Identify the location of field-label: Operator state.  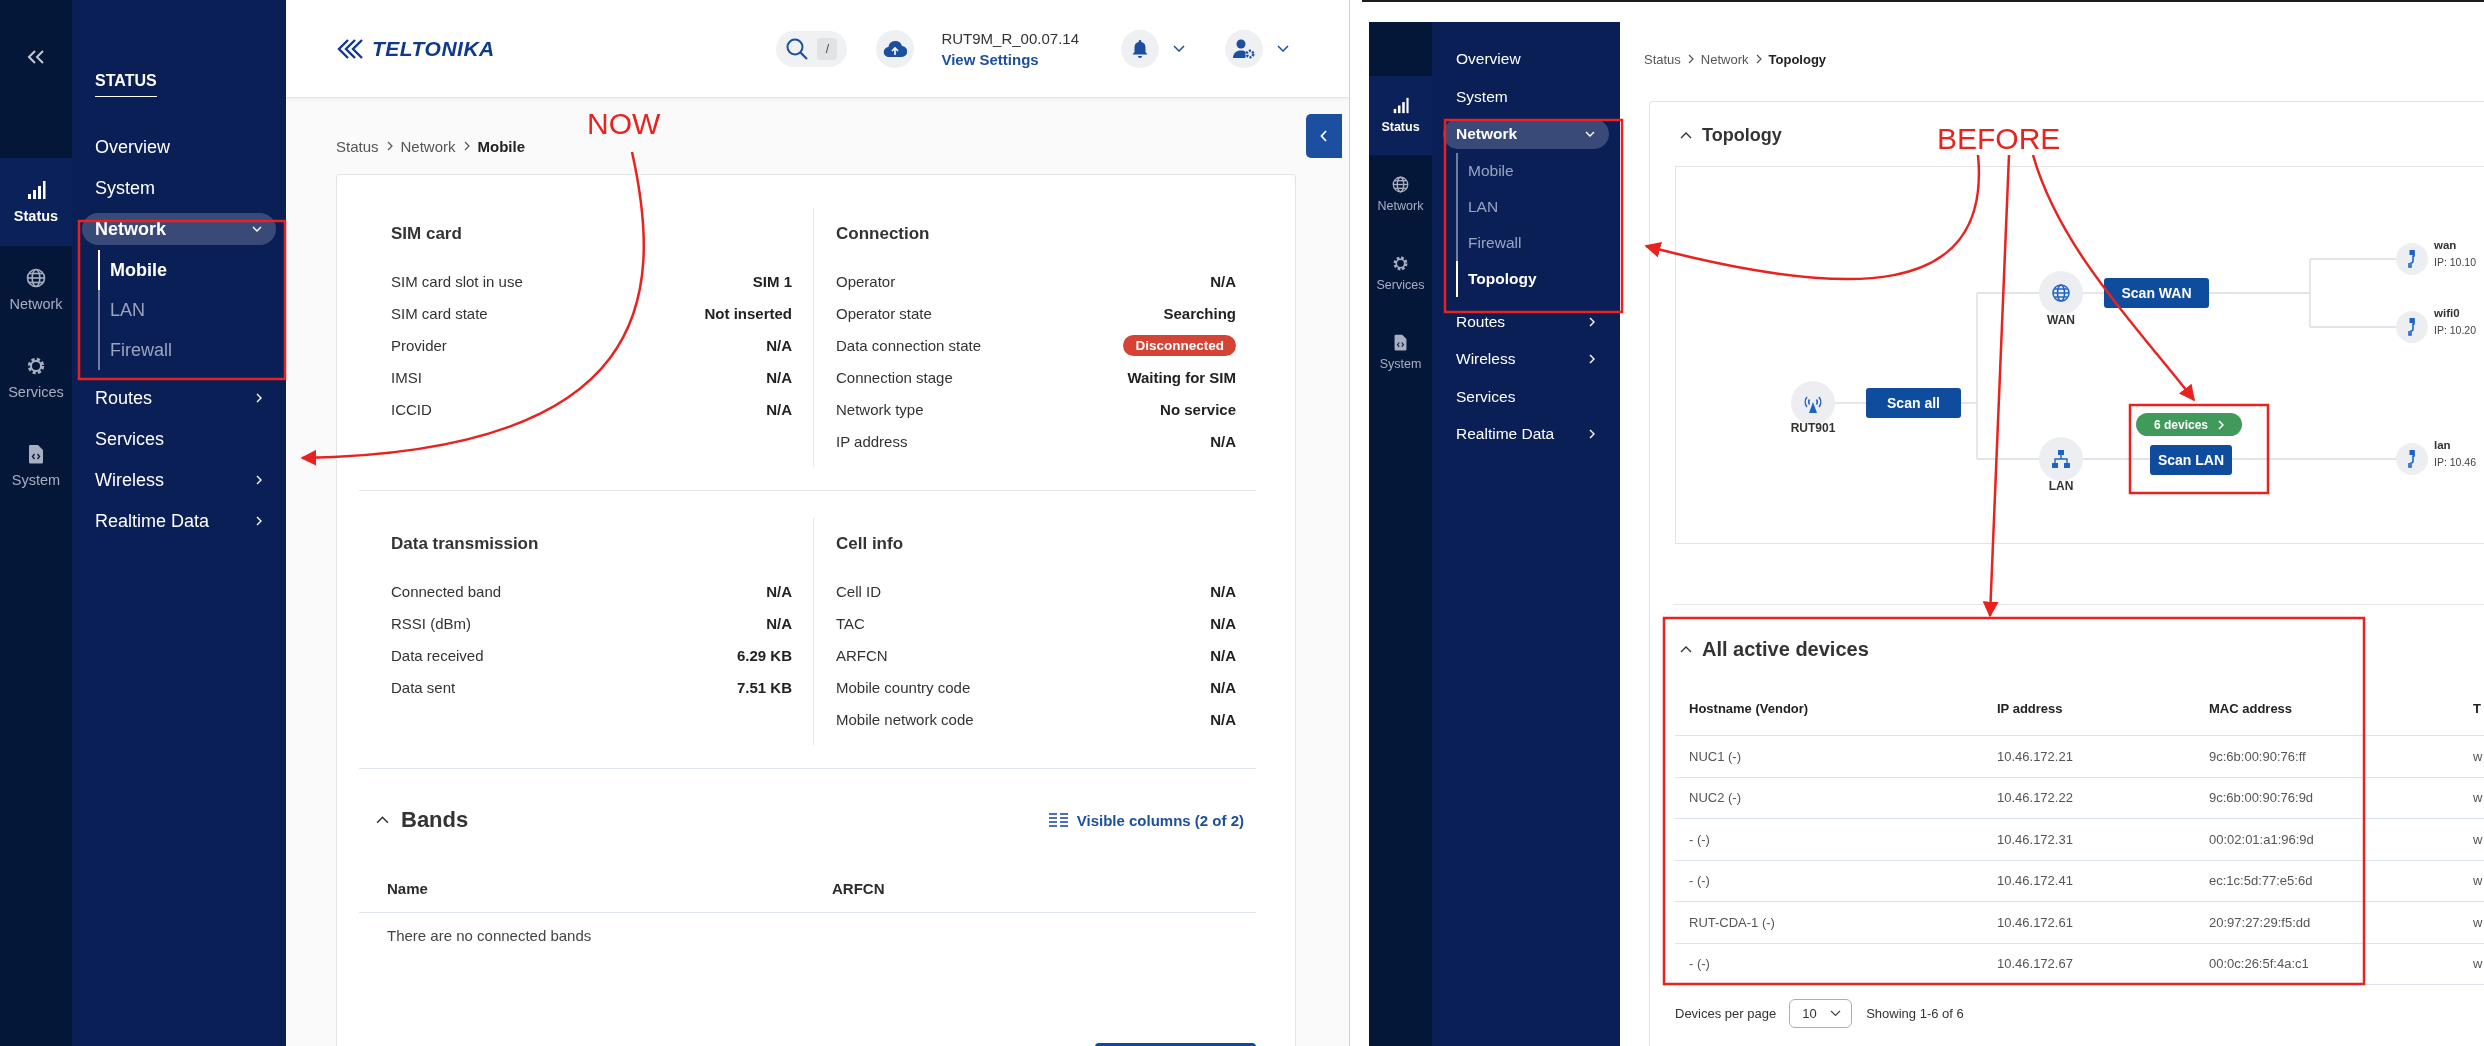
(884, 313).